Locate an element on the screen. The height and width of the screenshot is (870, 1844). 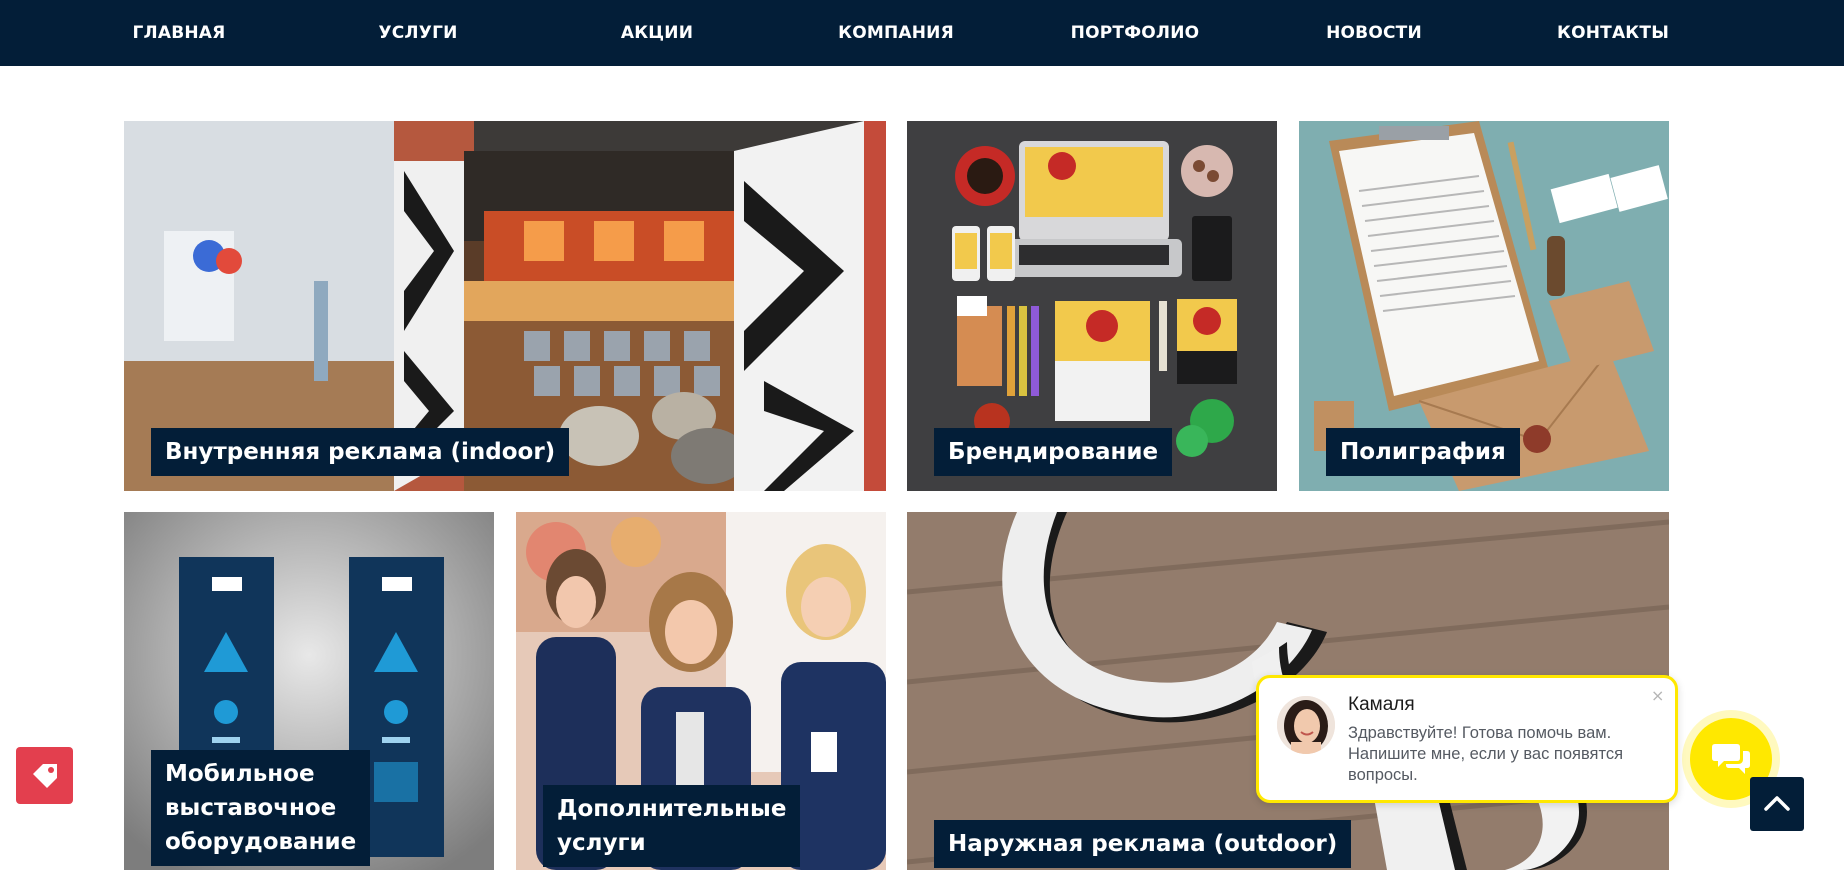
operator-name: Камаля is located at coordinates (1381, 704).